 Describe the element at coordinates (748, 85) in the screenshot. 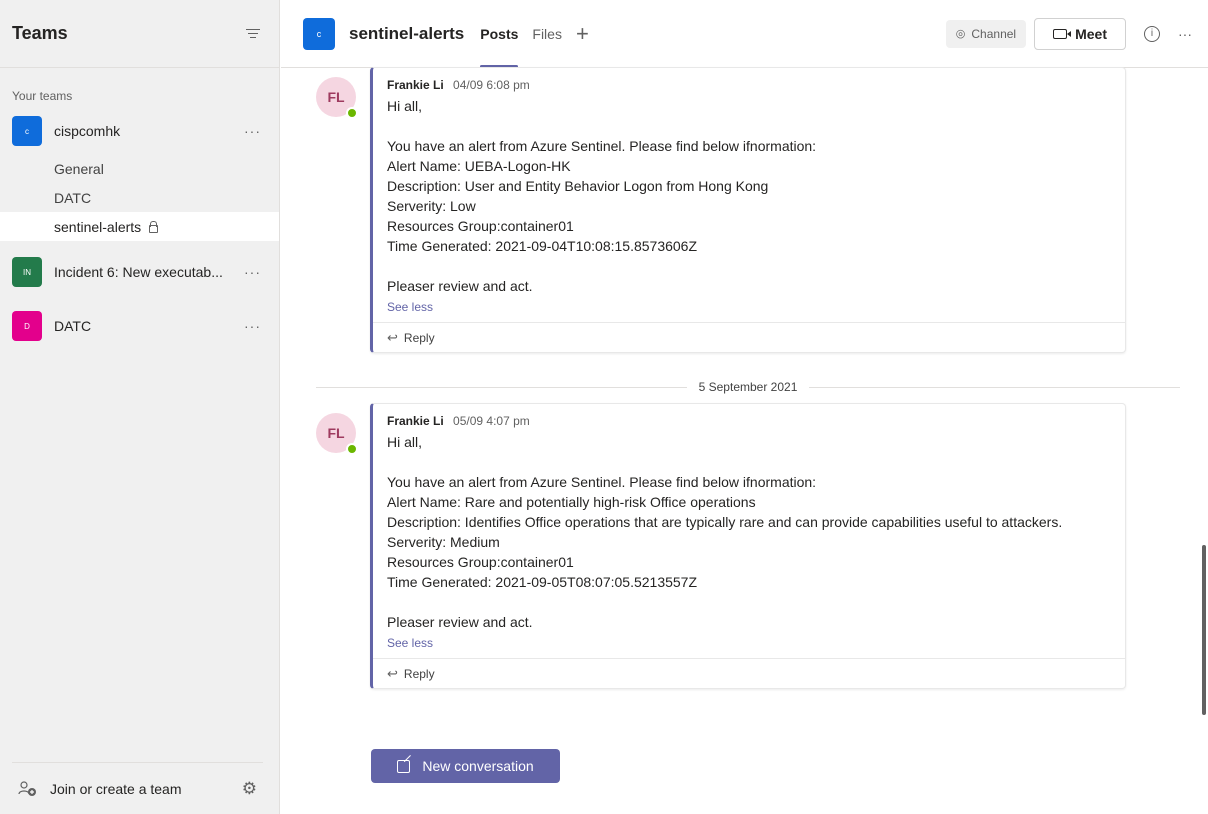

I see `message-meta: Frankie Li 04/09 6:08 pm` at that location.